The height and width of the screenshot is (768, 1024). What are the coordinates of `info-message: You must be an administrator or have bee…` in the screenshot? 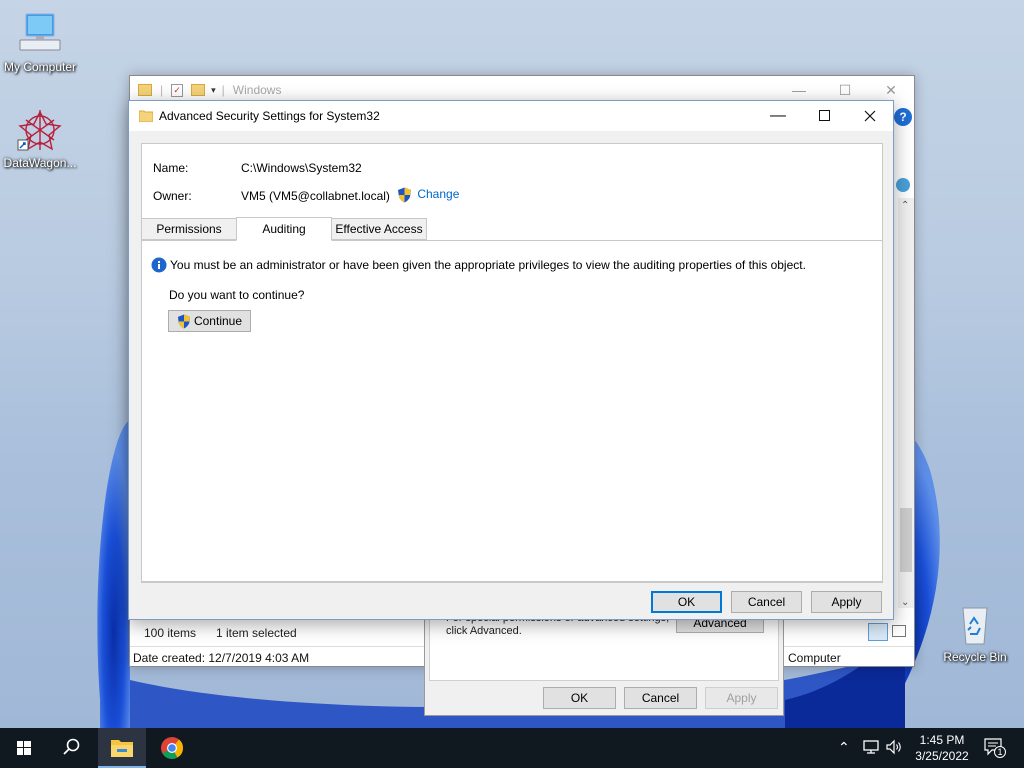 It's located at (488, 265).